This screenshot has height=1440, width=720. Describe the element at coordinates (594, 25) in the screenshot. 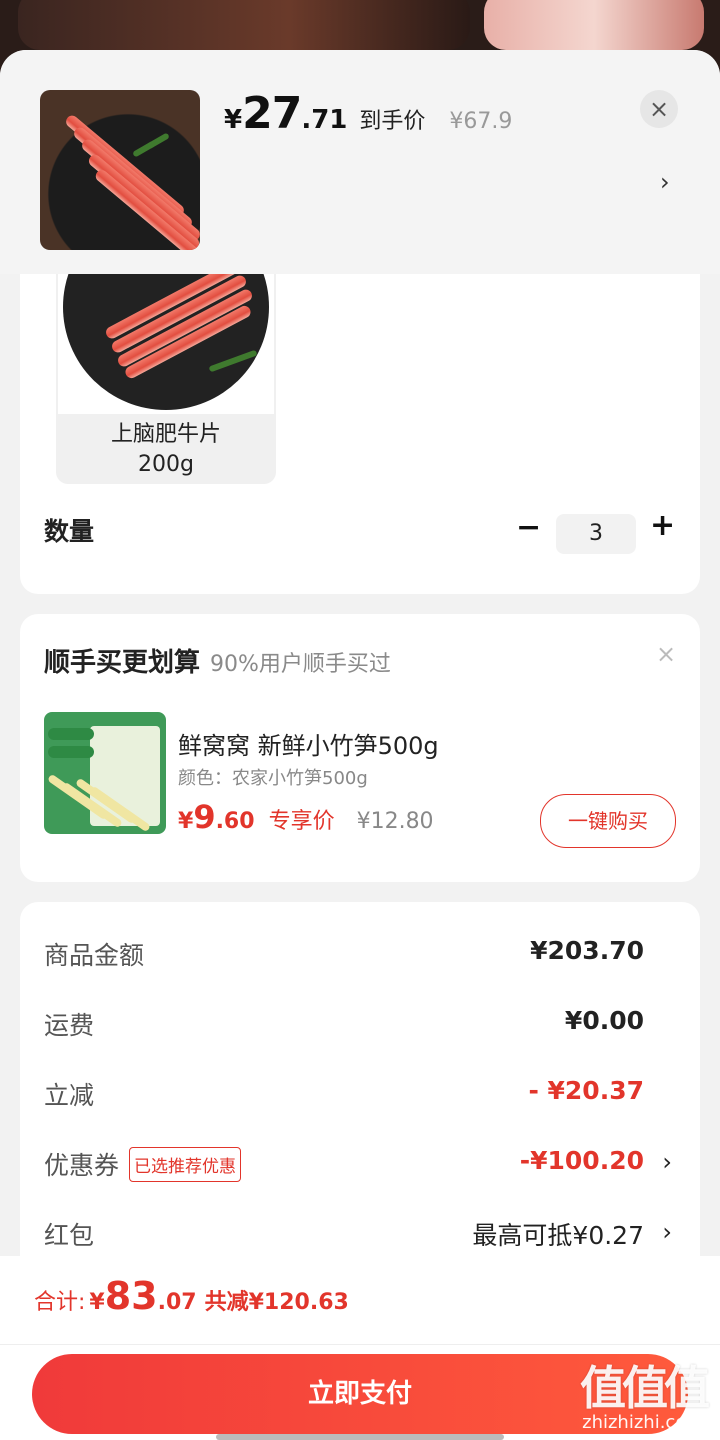

I see `background-product-card-right` at that location.